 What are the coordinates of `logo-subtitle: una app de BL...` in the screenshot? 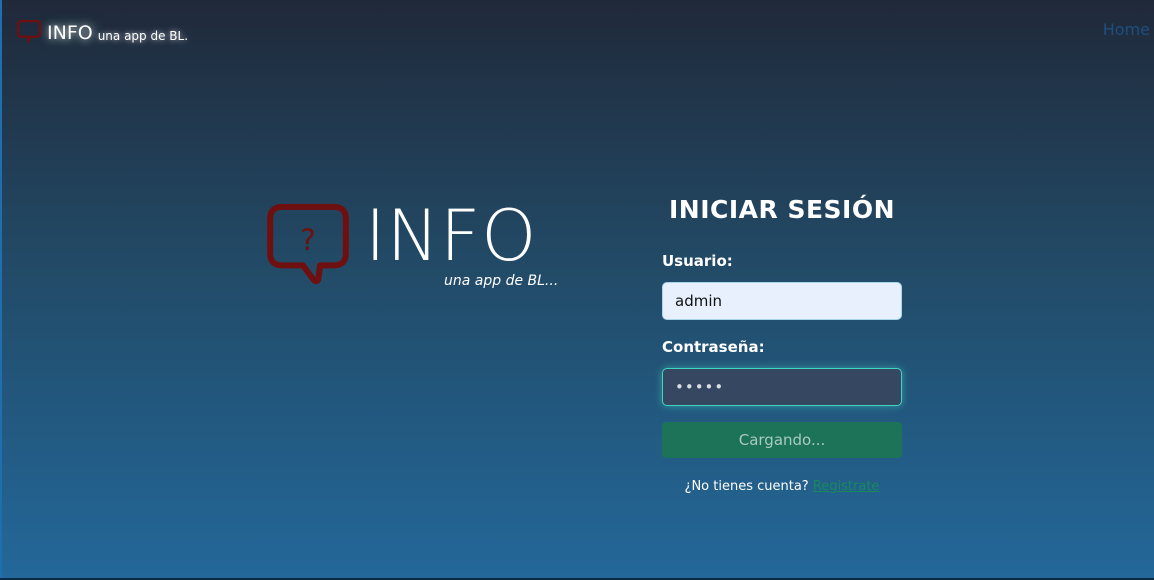 It's located at (501, 281).